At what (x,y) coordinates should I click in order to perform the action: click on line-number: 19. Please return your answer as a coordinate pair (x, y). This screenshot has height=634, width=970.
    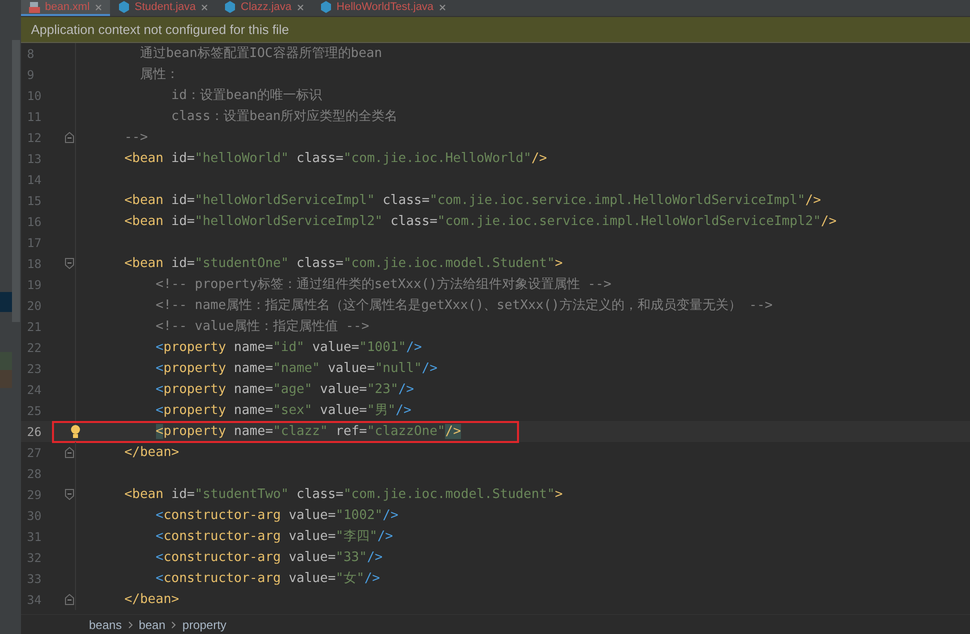
    Looking at the image, I should click on (34, 285).